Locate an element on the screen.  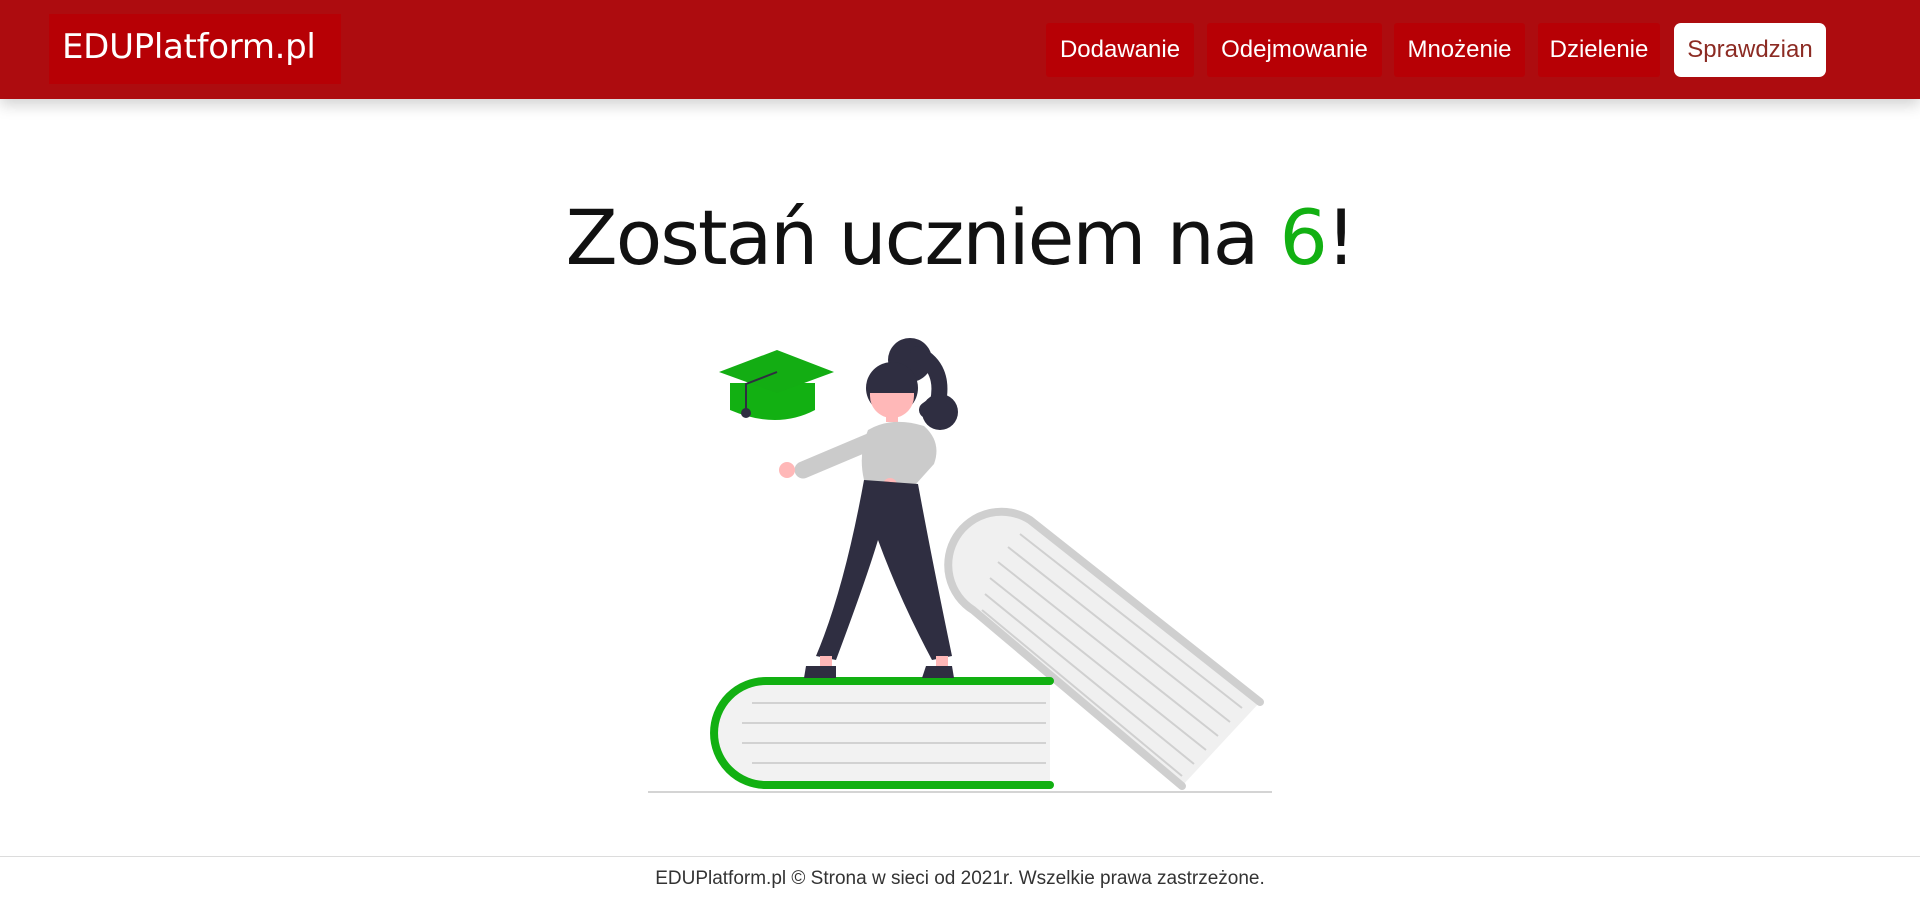
nav-item-dodawanie: Dodawanie is located at coordinates (1120, 50).